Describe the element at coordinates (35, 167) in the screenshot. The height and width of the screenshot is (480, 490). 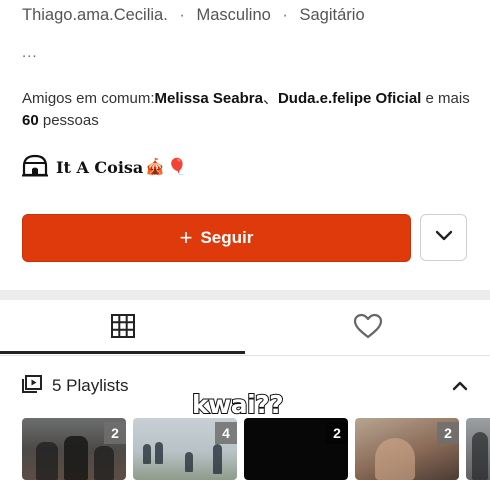
I see `tent-icon` at that location.